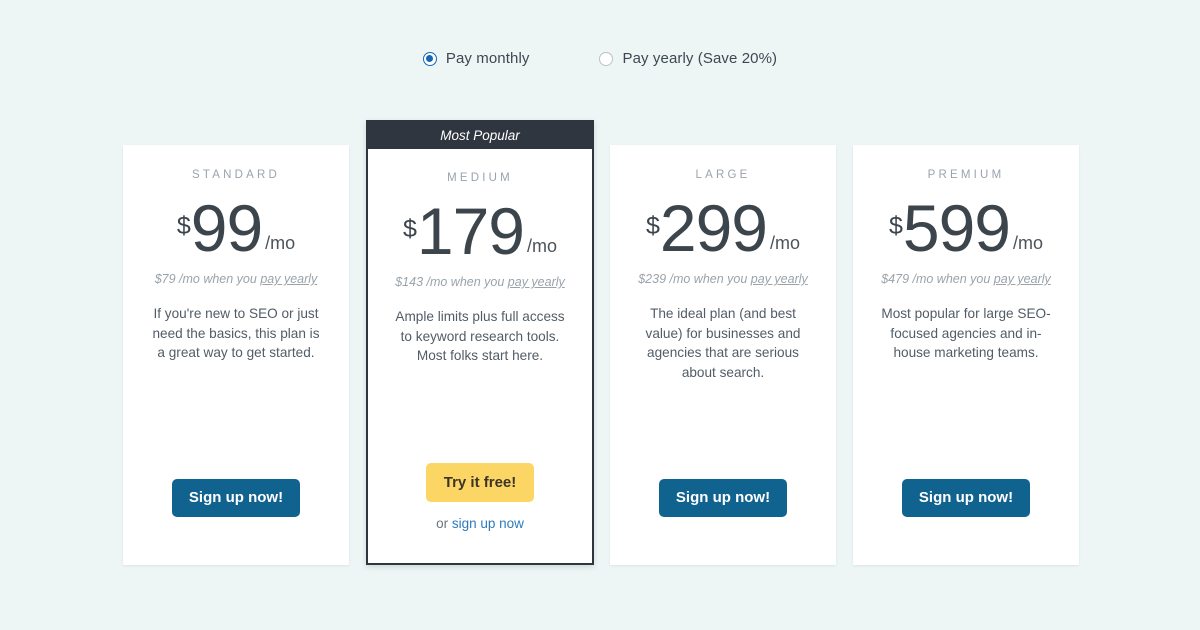 This screenshot has width=1200, height=630. I want to click on yearly-note-medium: $143 /mo when you pay yearly, so click(480, 282).